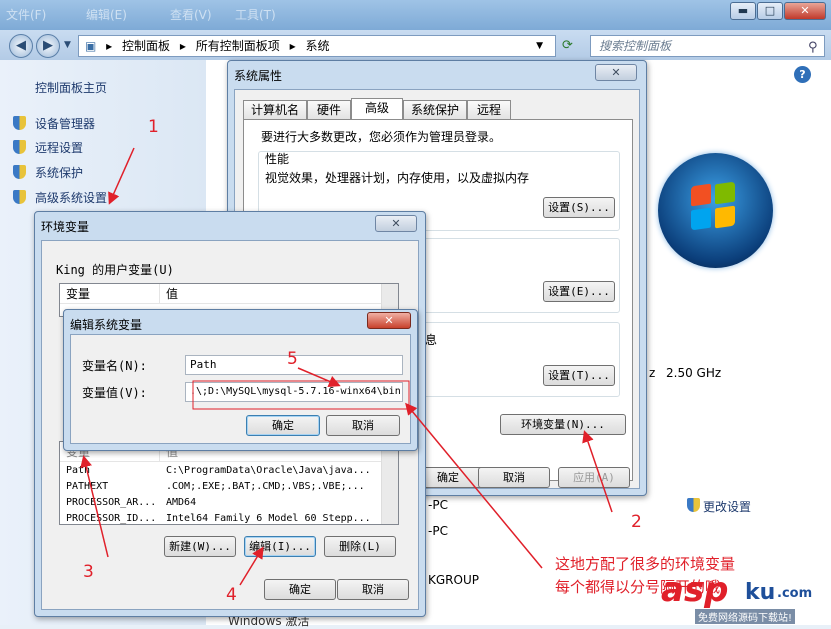 This screenshot has height=629, width=831. Describe the element at coordinates (88, 572) in the screenshot. I see `annotation-number-3: 3` at that location.